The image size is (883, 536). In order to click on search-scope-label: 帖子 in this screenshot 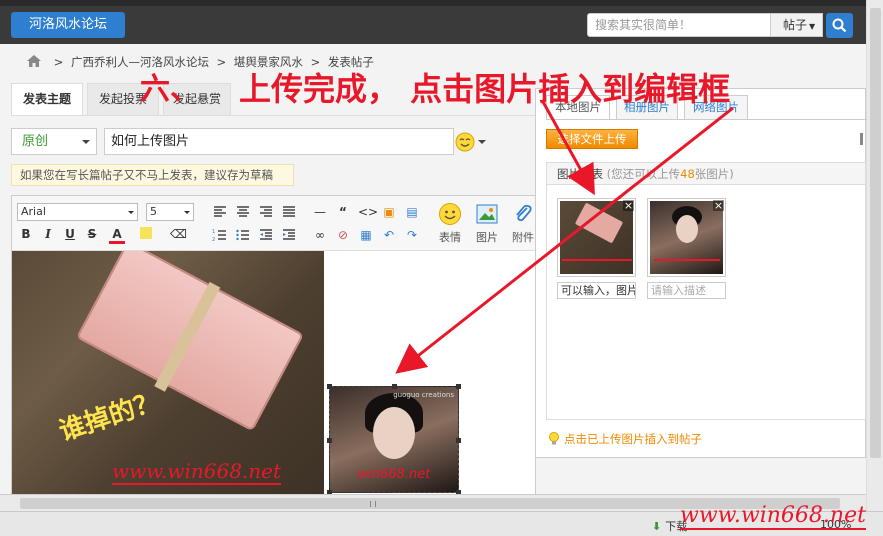, I will do `click(795, 25)`.